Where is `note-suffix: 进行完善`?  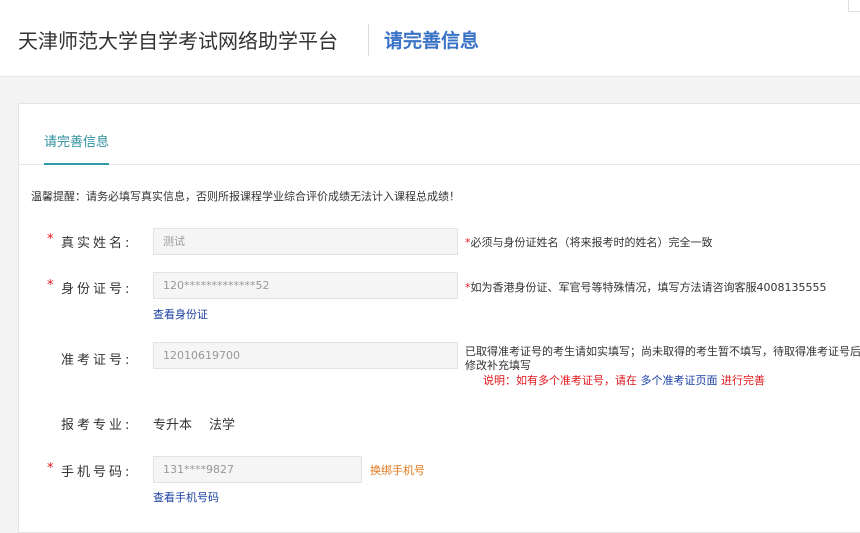
note-suffix: 进行完善 is located at coordinates (743, 380).